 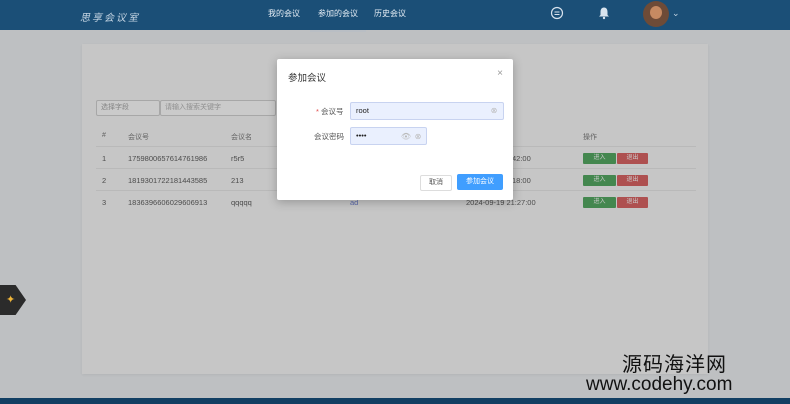 What do you see at coordinates (361, 135) in the screenshot?
I see `meeting-password-value: ••••` at bounding box center [361, 135].